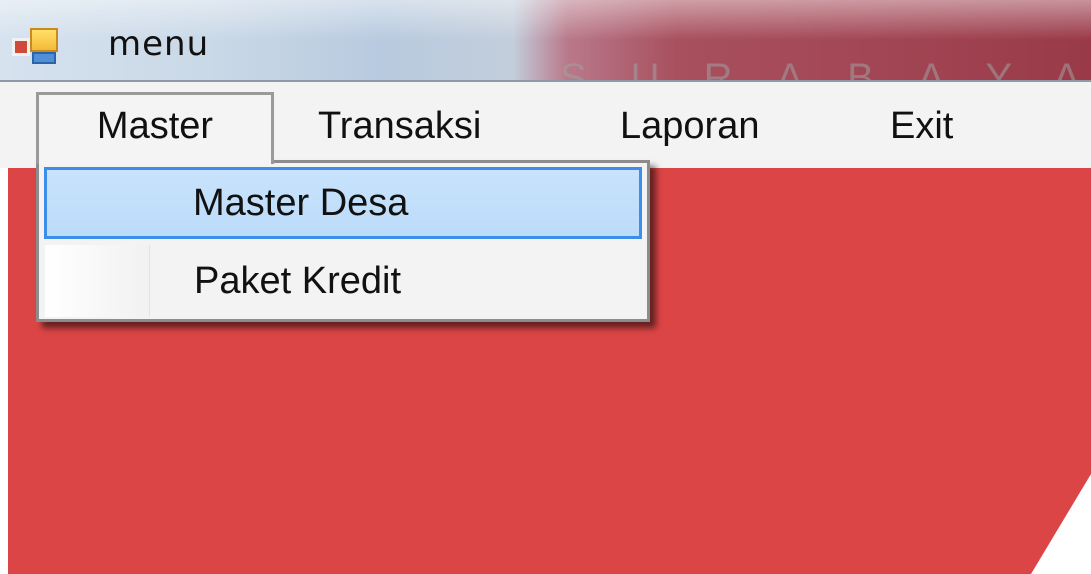 The width and height of the screenshot is (1091, 574). I want to click on app-icon-window-frame, so click(44, 40).